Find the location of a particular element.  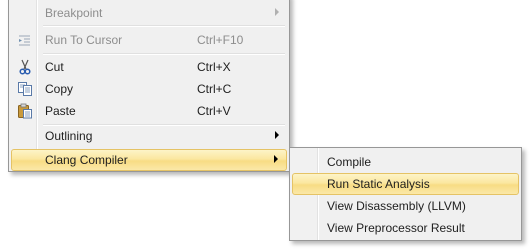

menu-item-label: Cut is located at coordinates (54, 67).